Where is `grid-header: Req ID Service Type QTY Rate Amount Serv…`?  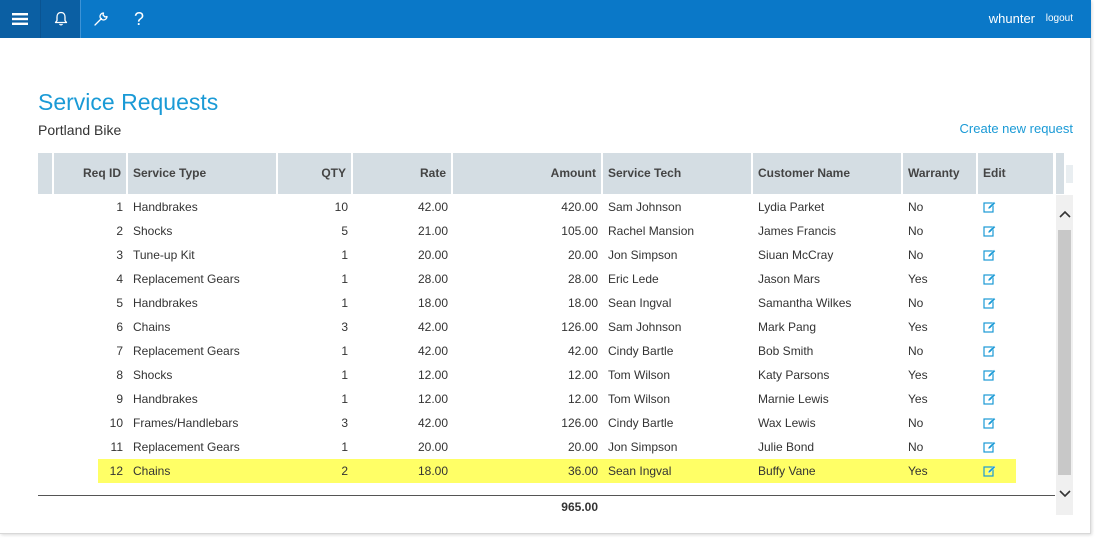 grid-header: Req ID Service Type QTY Rate Amount Serv… is located at coordinates (546, 173).